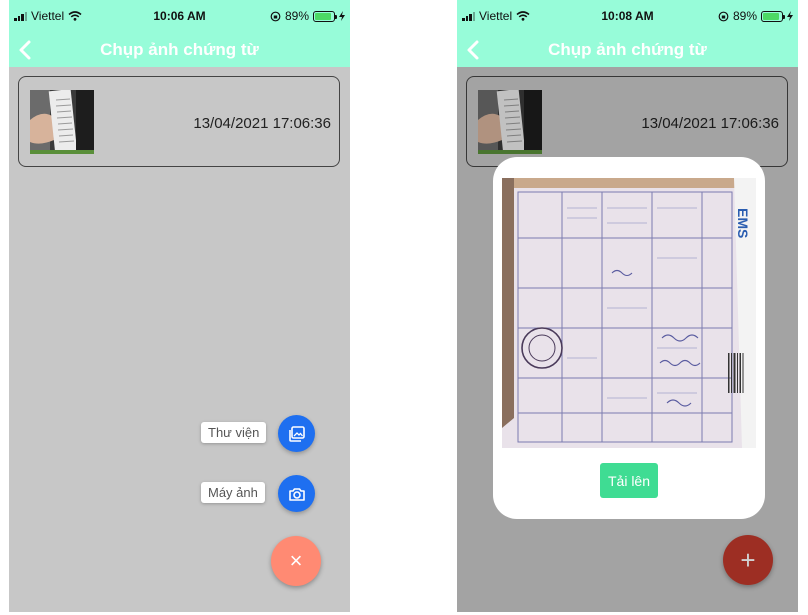 Image resolution: width=808 pixels, height=615 pixels. I want to click on camera-button, so click(296, 493).